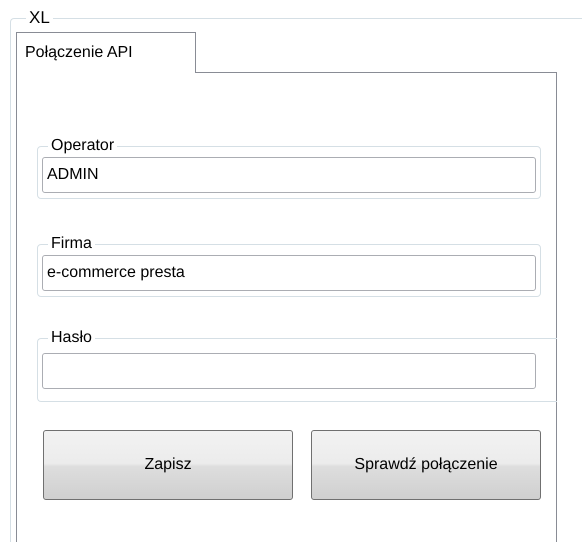 This screenshot has height=542, width=582. Describe the element at coordinates (71, 244) in the screenshot. I see `field-label: Firma` at that location.